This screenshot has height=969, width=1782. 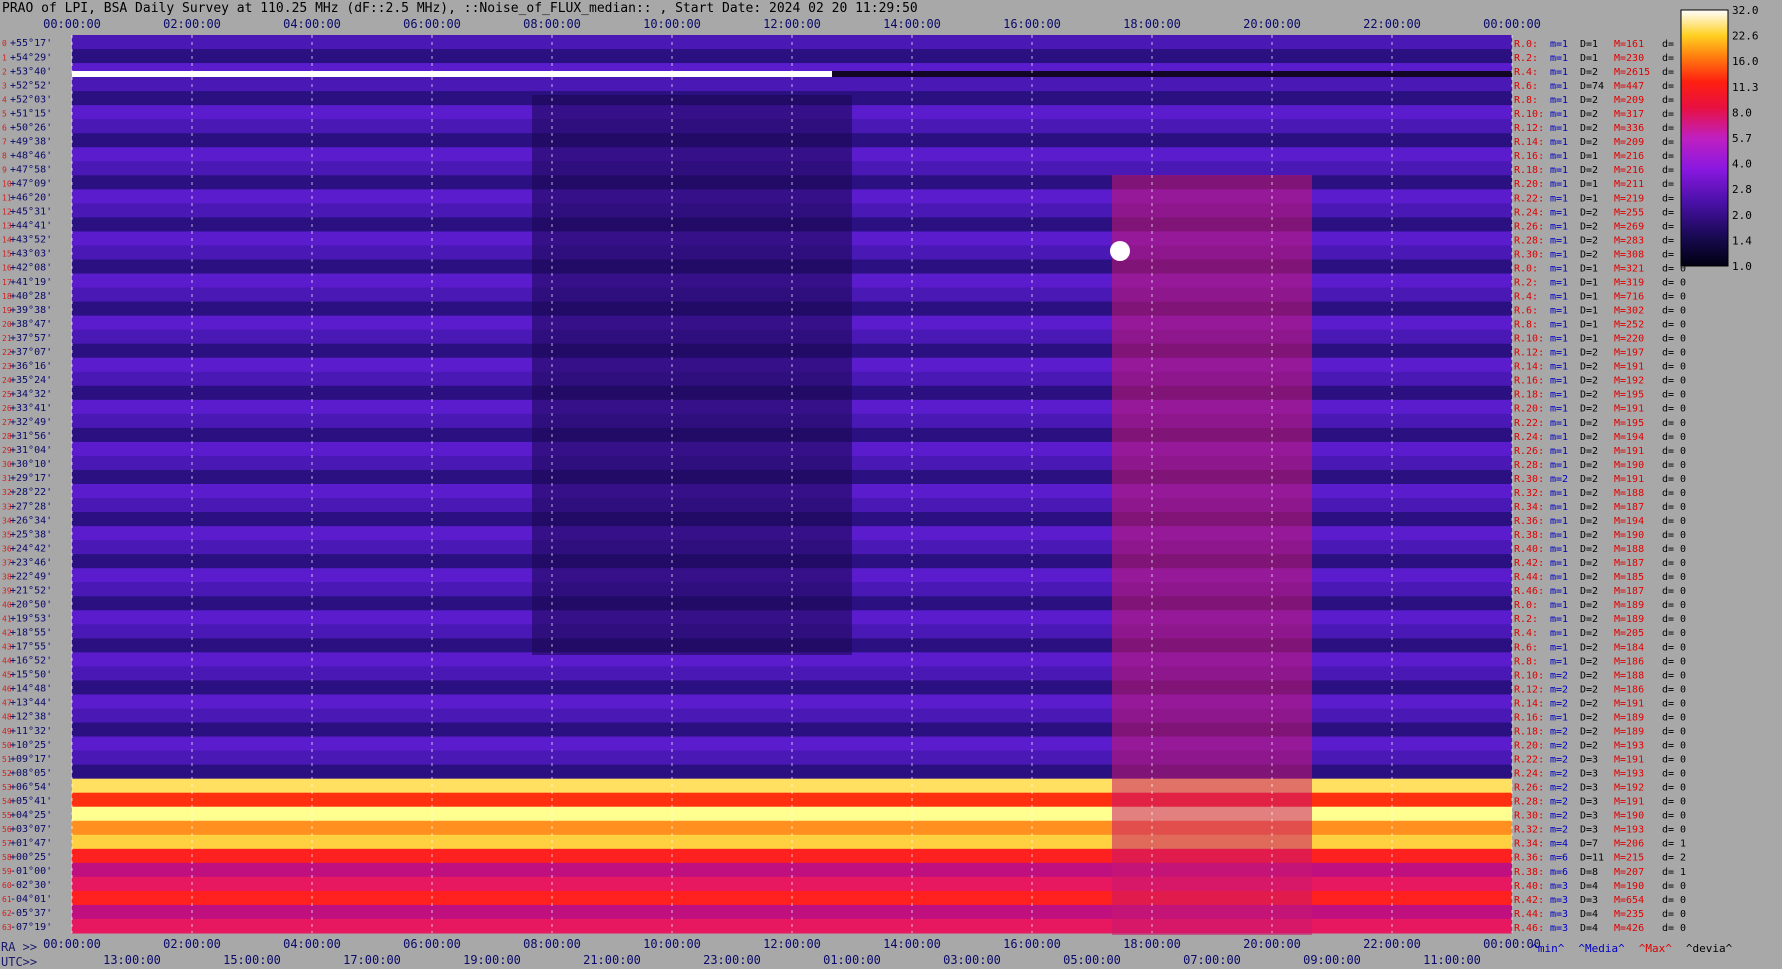 I want to click on row-stat-max: M=187, so click(x=1629, y=563).